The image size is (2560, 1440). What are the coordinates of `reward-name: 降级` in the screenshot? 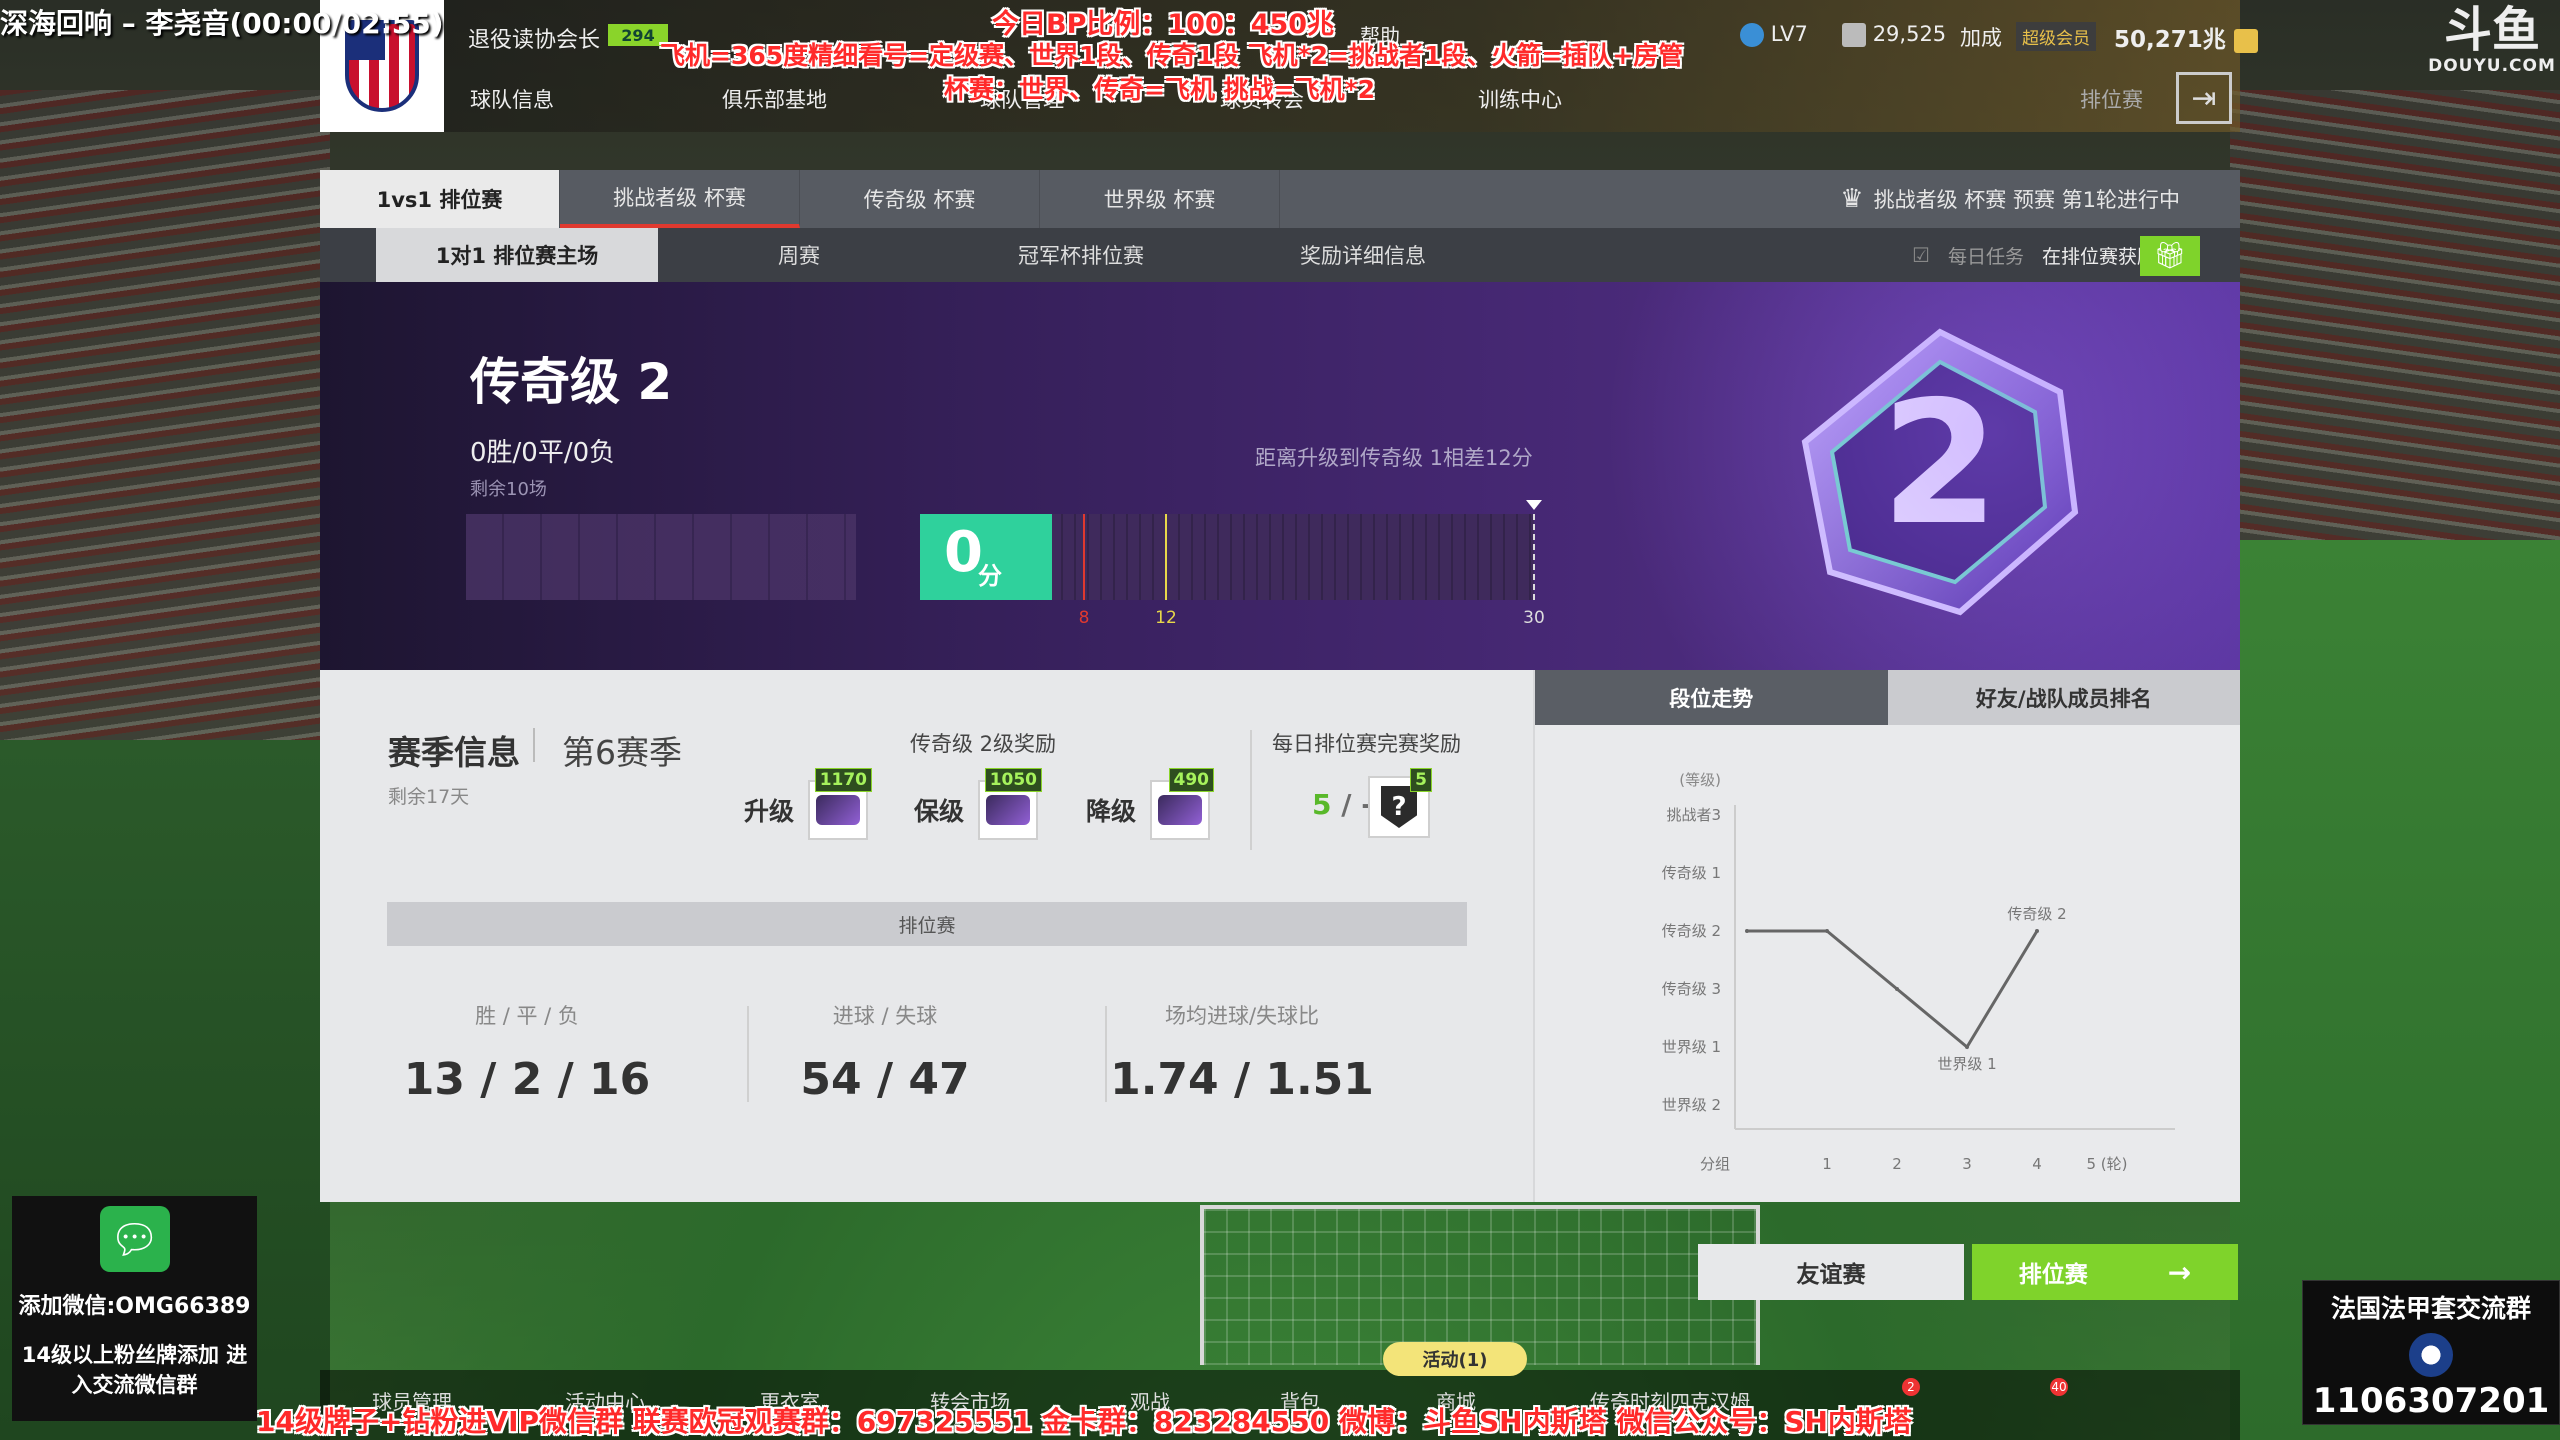 It's located at (1111, 811).